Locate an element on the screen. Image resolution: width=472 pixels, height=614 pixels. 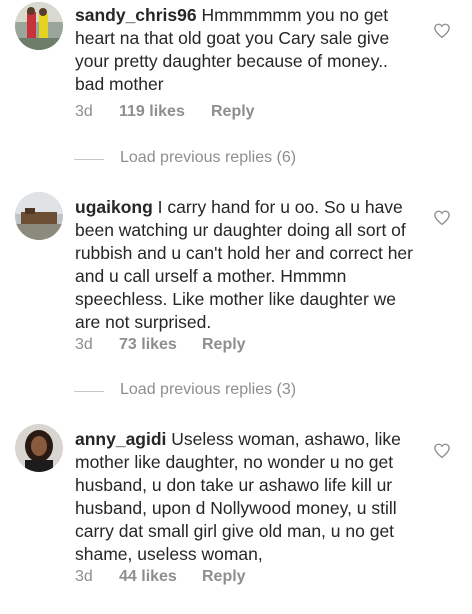
load-previous-label: Load previous replies (3) is located at coordinates (208, 390).